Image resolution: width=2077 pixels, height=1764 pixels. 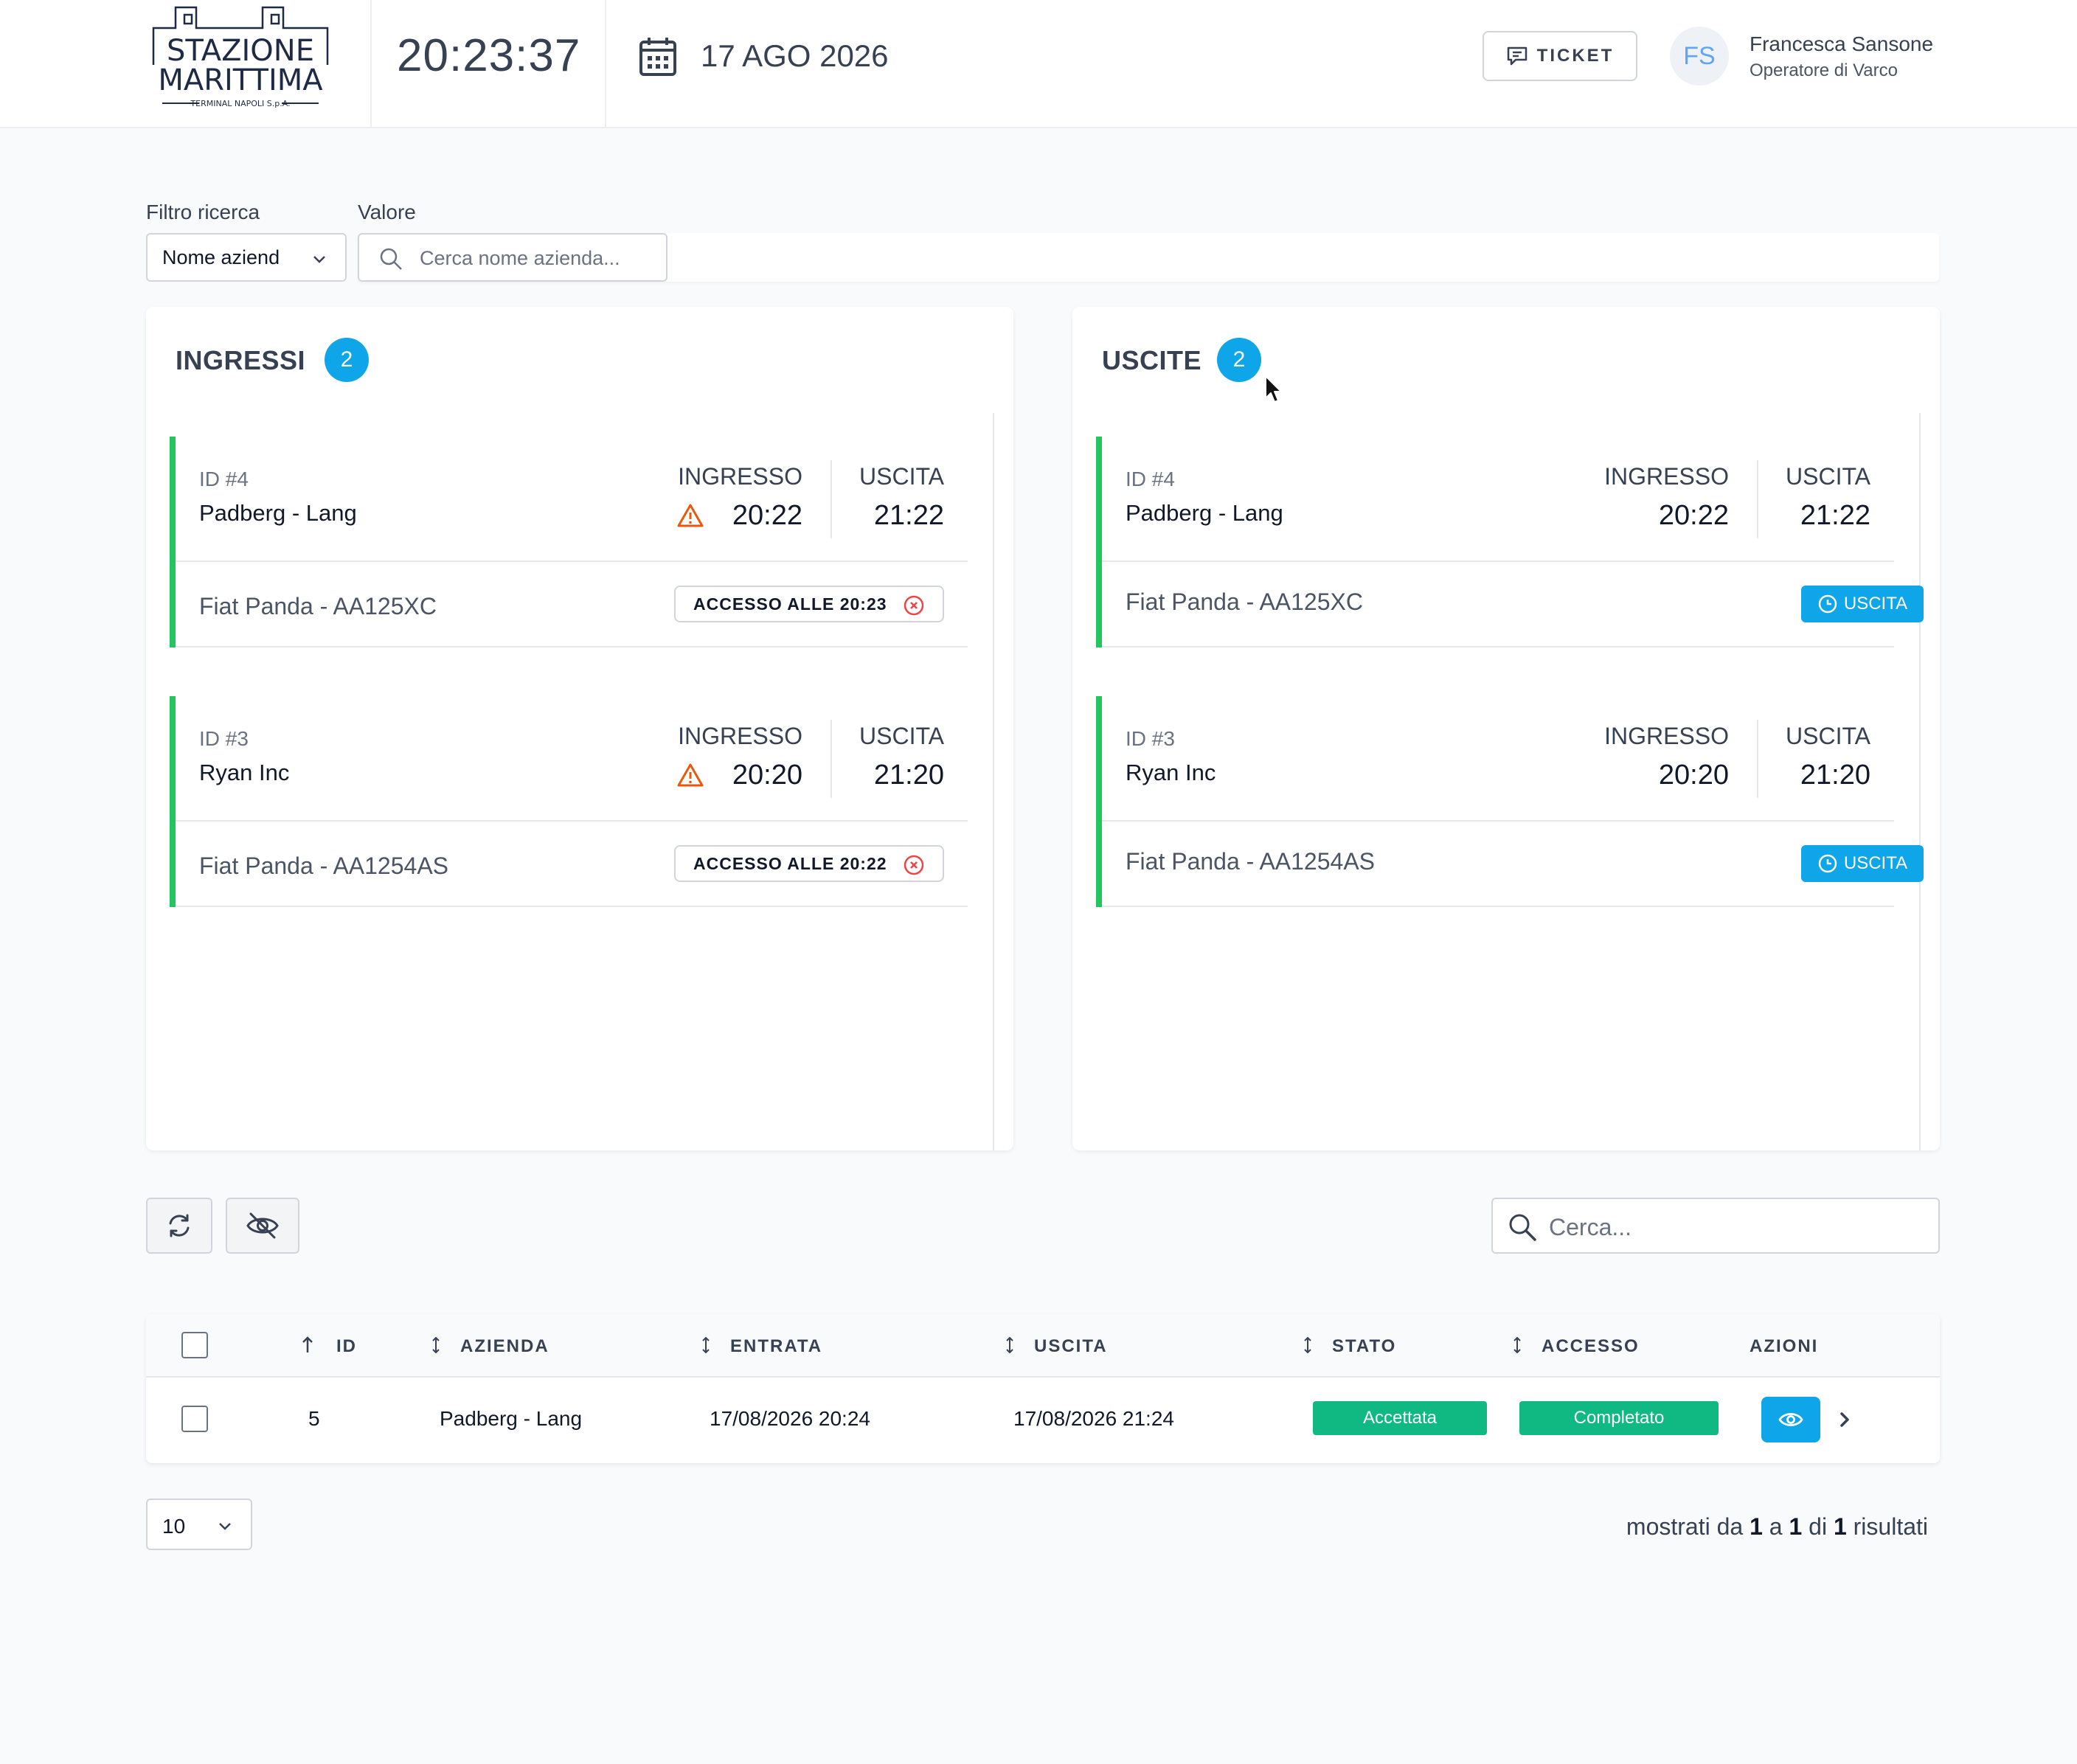 I want to click on refresh-icon, so click(x=179, y=1225).